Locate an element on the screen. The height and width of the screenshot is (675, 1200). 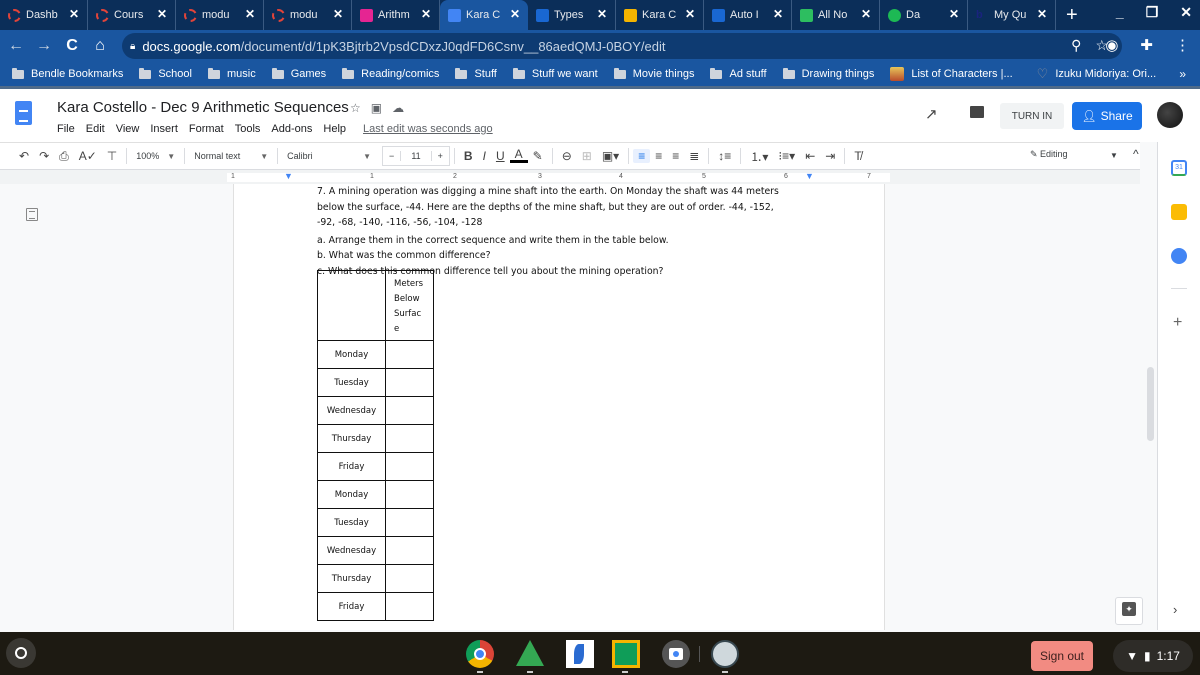
day-cell: Wednesday is located at coordinates (351, 550).